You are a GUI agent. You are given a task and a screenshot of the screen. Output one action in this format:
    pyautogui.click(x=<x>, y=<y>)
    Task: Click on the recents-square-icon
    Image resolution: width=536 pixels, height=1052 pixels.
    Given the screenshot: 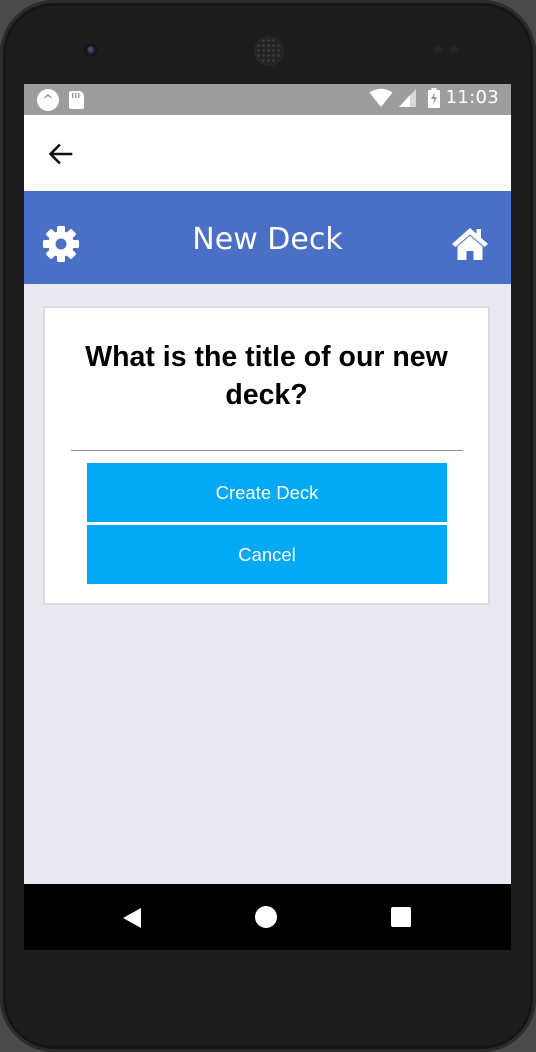 What is the action you would take?
    pyautogui.click(x=401, y=917)
    